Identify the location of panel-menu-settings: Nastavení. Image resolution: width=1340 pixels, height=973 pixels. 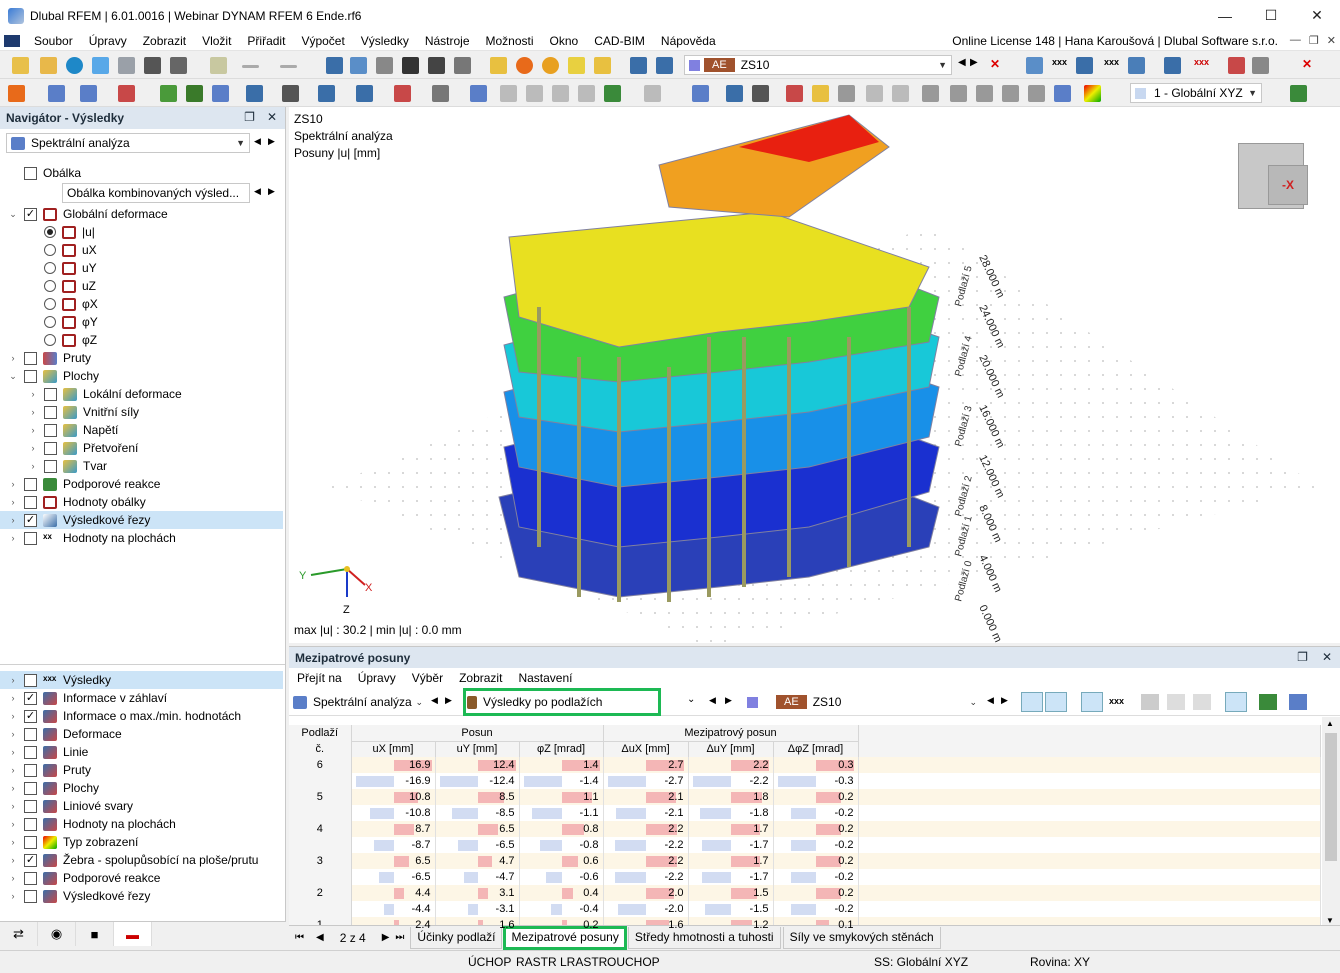
(545, 678).